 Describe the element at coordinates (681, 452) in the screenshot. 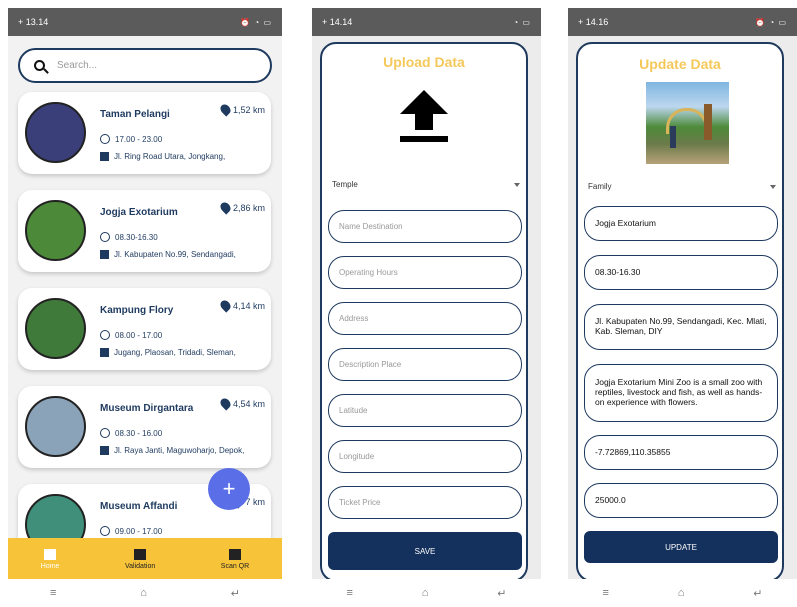

I see `coordinates-field: -7.72869,110.35855` at that location.